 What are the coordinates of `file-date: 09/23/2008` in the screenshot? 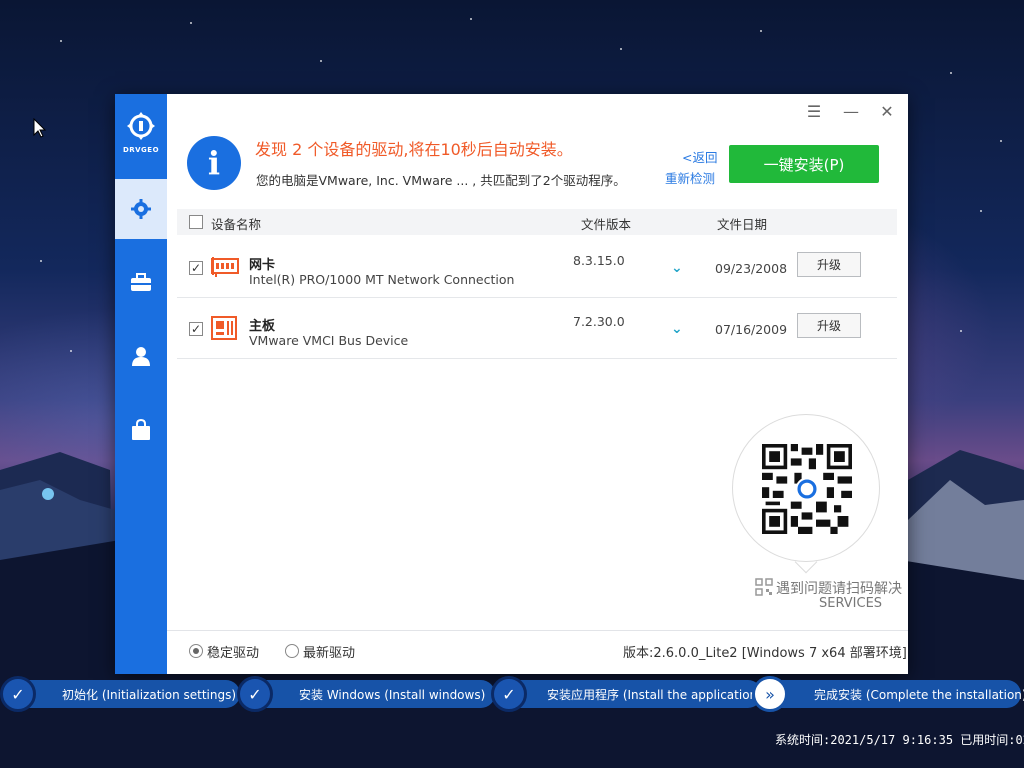 It's located at (751, 268).